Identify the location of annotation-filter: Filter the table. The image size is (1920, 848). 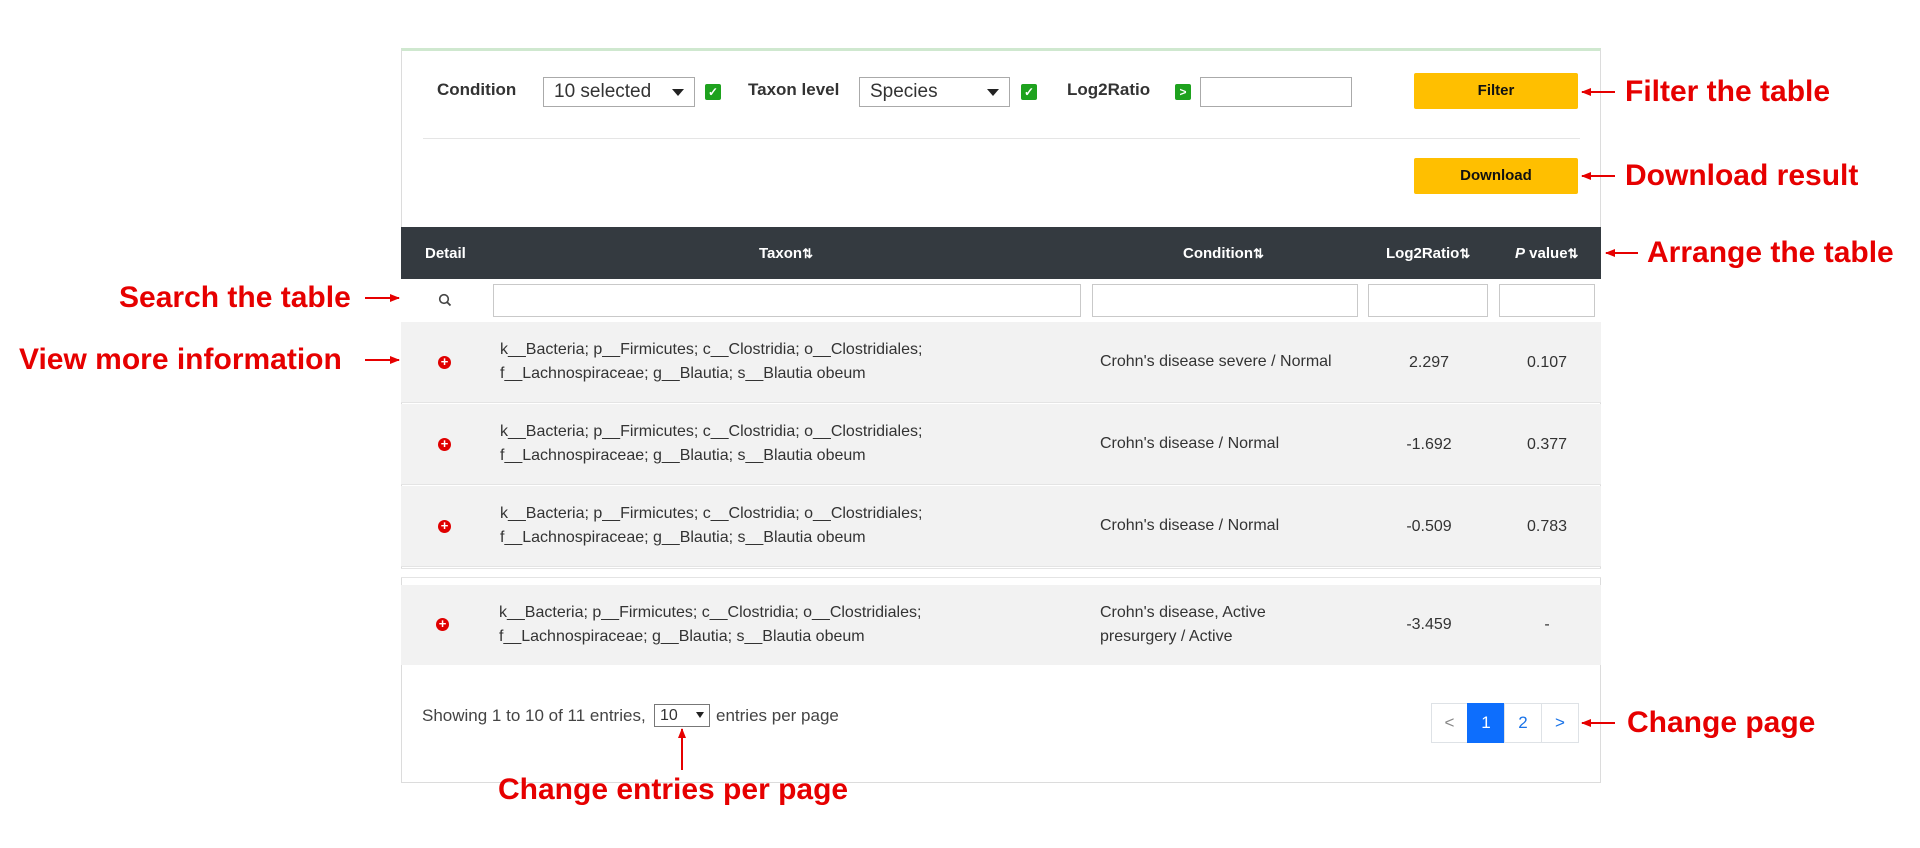
(1728, 91).